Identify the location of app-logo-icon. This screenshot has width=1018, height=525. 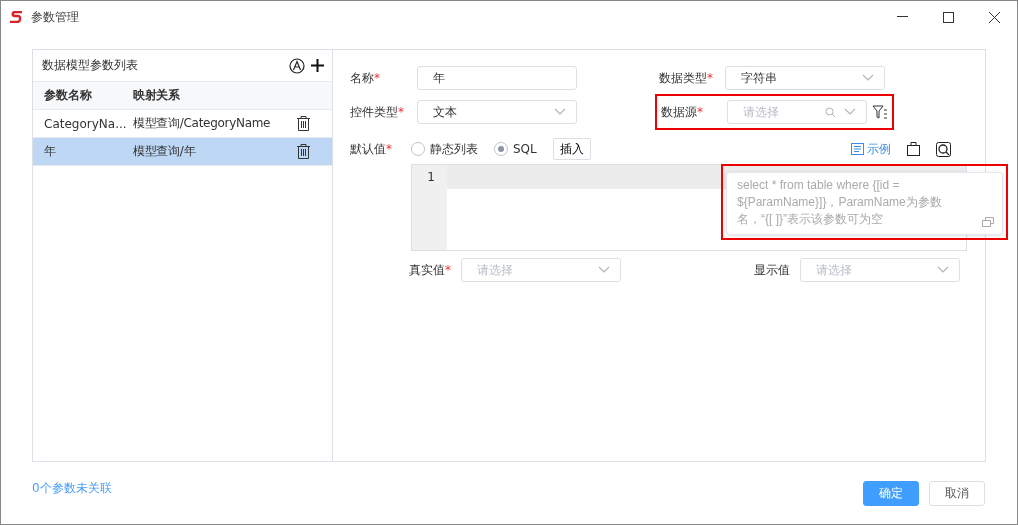
(16, 17).